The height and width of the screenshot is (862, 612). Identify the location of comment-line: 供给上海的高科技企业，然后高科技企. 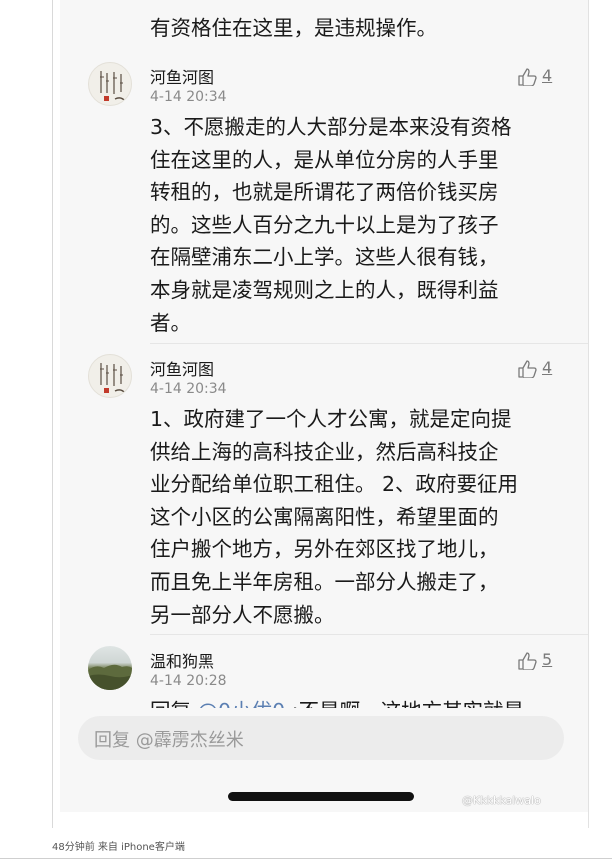
(324, 451).